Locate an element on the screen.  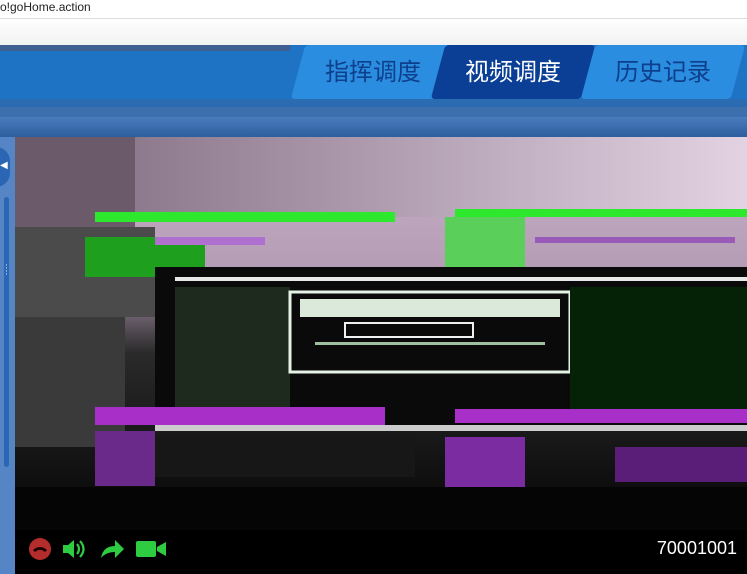
header-bottom-border is located at coordinates (373, 103).